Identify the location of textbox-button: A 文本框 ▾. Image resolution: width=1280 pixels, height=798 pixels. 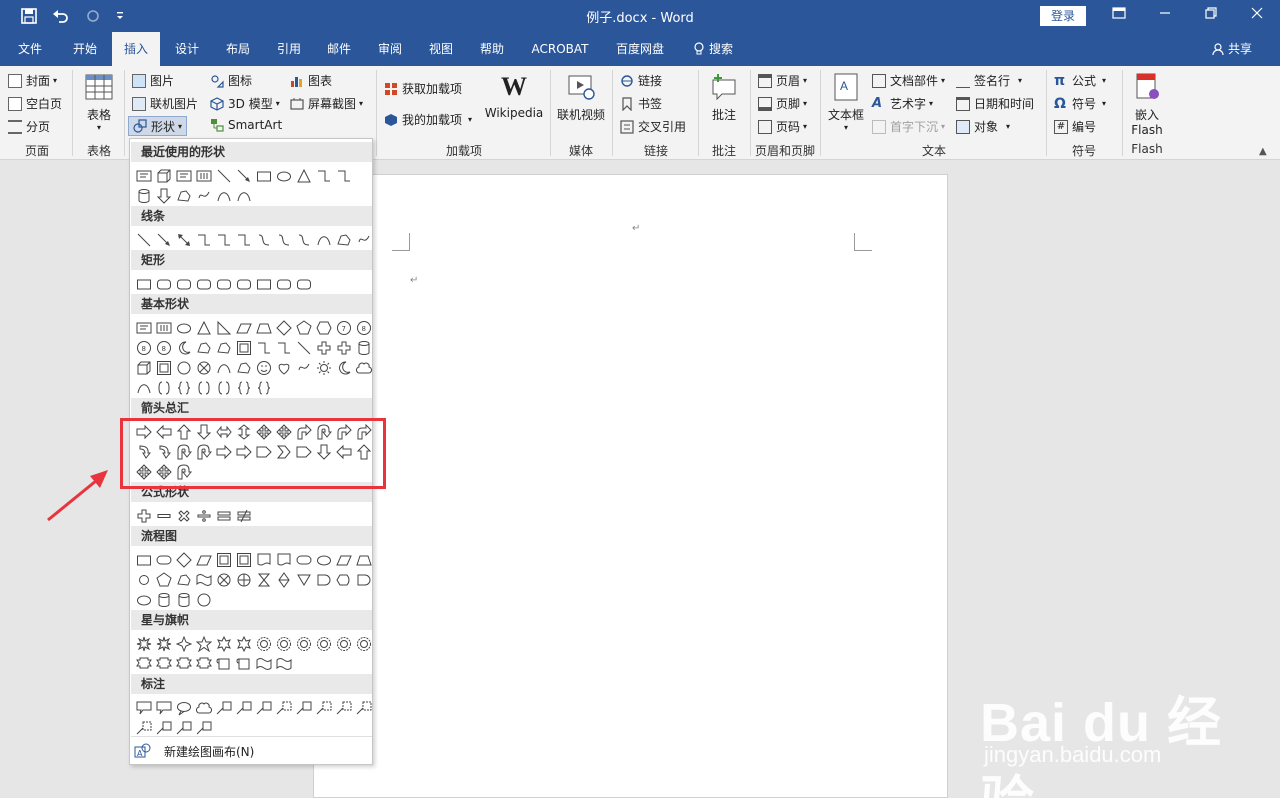
(846, 102).